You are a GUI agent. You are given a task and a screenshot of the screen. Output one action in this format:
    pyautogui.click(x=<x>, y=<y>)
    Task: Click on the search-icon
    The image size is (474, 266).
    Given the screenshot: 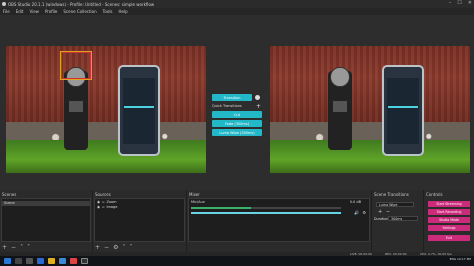 What is the action you would take?
    pyautogui.click(x=18, y=261)
    